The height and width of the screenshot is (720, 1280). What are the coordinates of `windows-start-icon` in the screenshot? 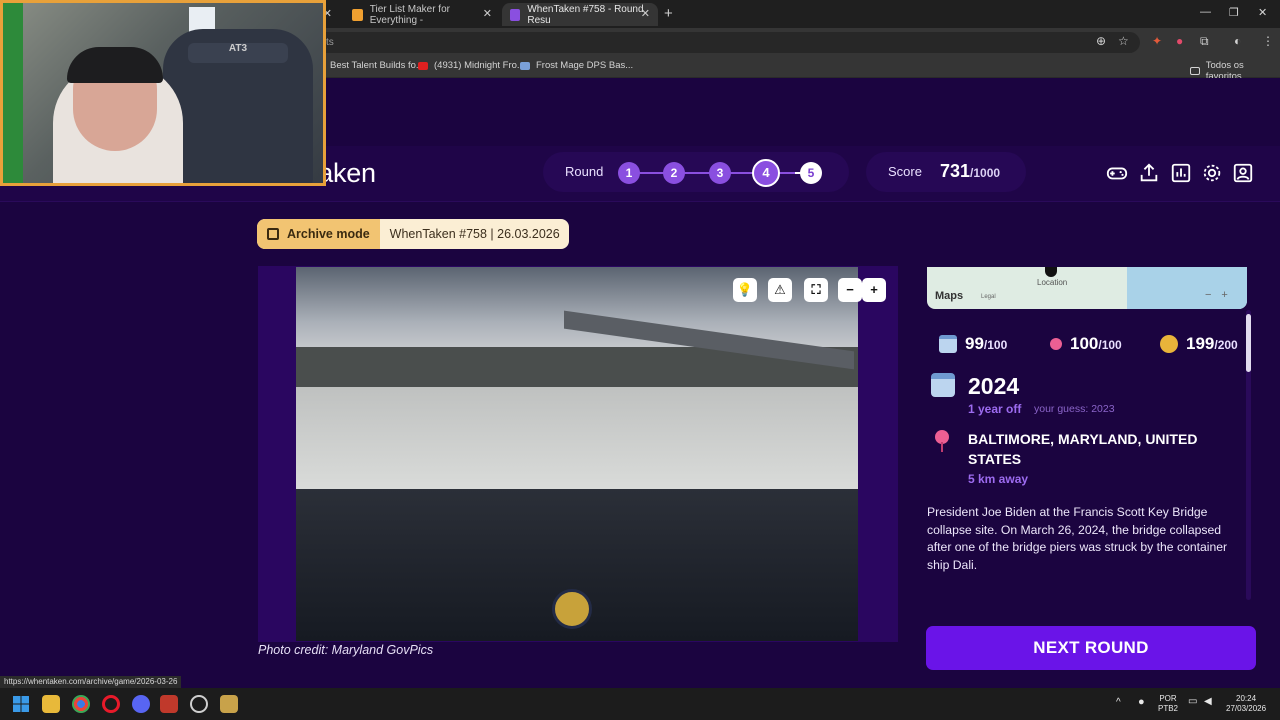 It's located at (21, 704).